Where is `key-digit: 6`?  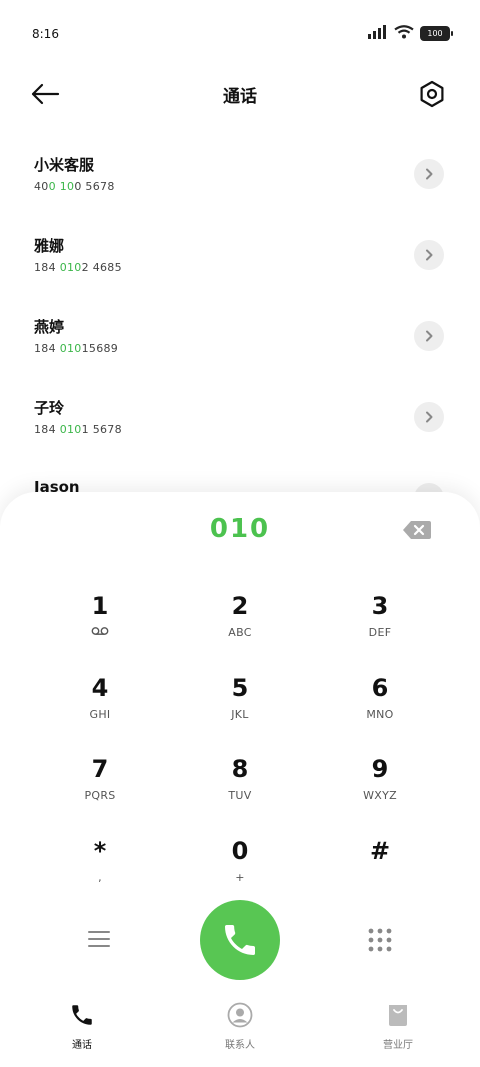
key-digit: 6 is located at coordinates (380, 687).